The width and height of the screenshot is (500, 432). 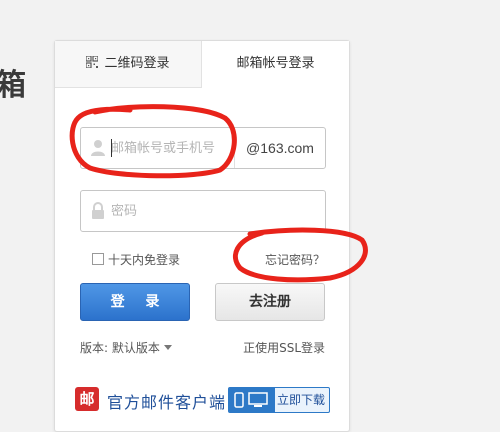 What do you see at coordinates (301, 400) in the screenshot?
I see `download-label: 立即下载` at bounding box center [301, 400].